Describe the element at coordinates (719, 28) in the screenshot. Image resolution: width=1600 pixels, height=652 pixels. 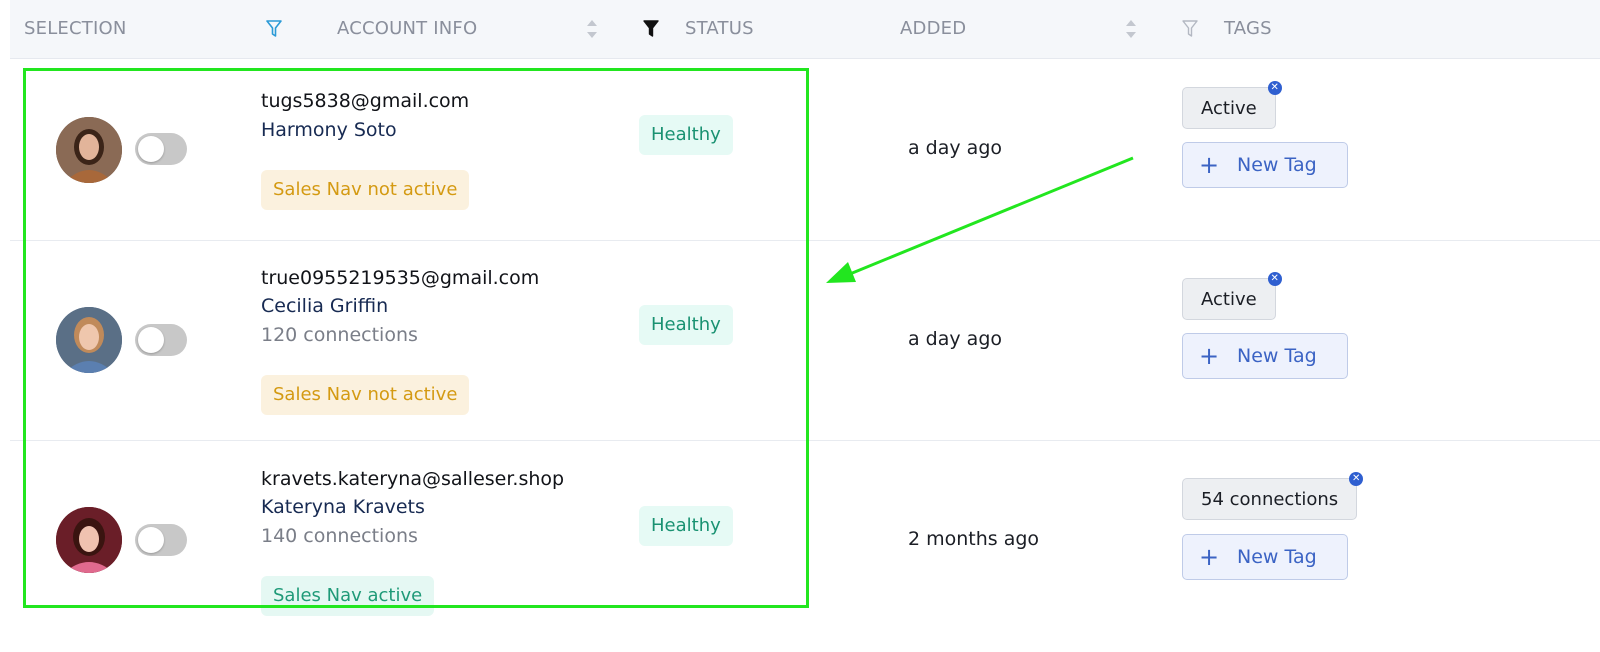
I see `column-header-status: STATUS` at that location.